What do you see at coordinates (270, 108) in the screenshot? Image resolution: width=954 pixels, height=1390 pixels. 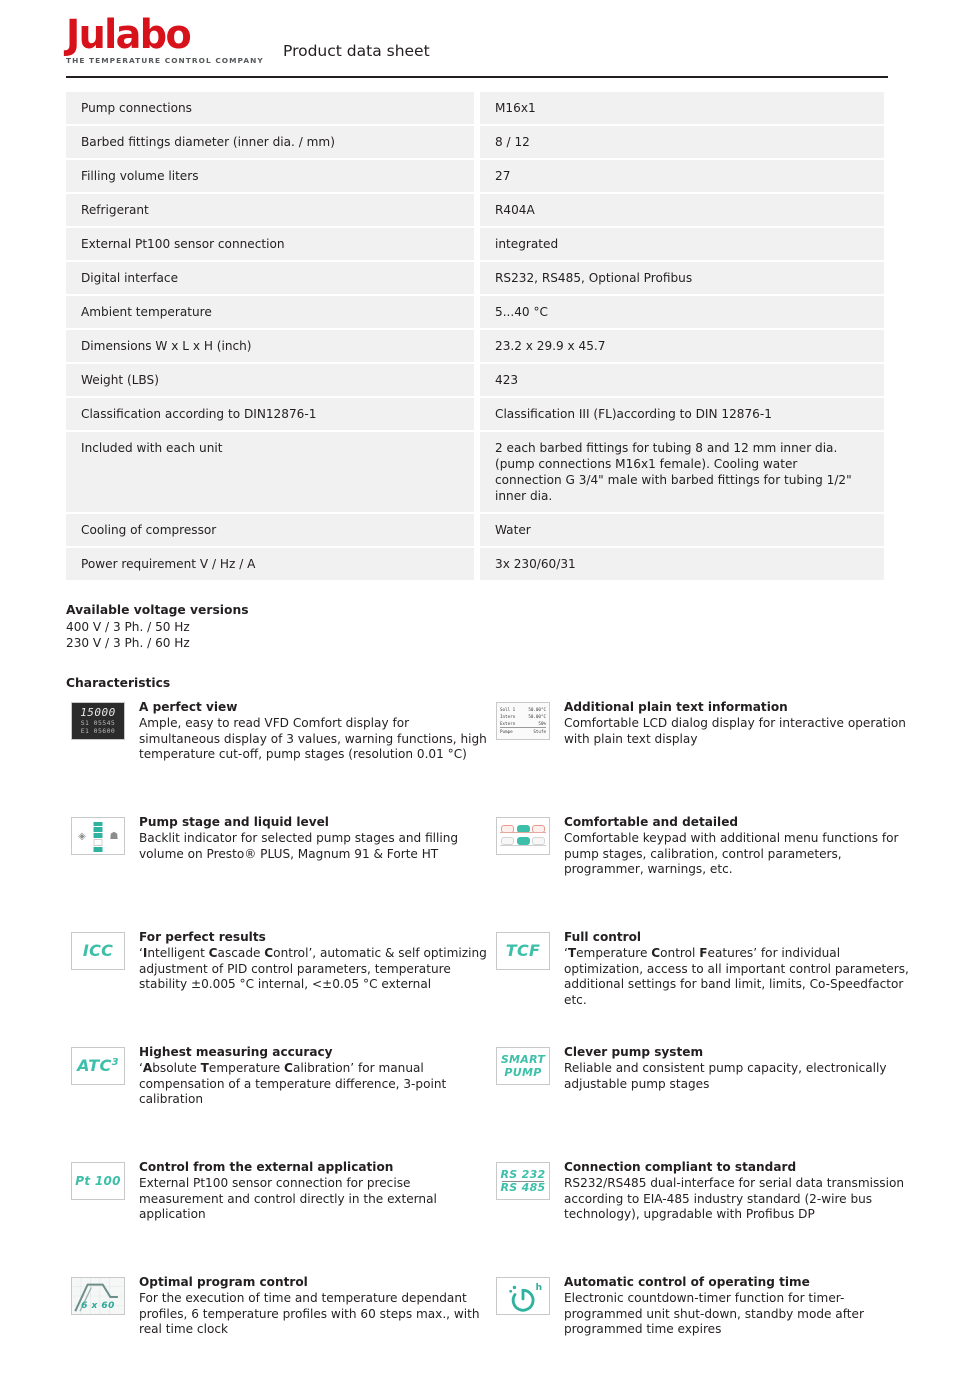 I see `spec-label: Pump connections` at bounding box center [270, 108].